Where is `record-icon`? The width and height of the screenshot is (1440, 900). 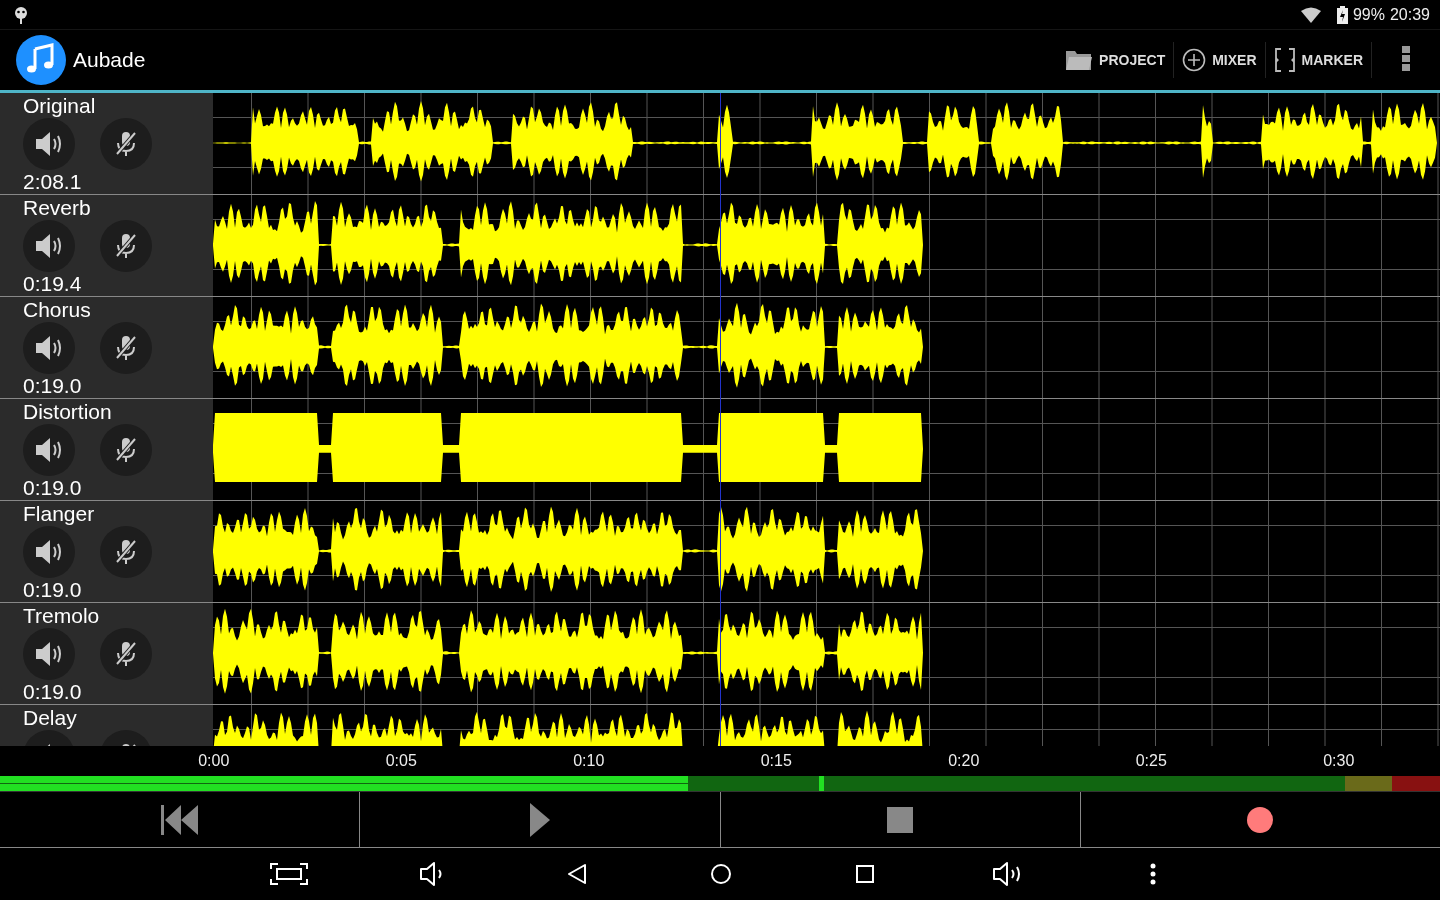
record-icon is located at coordinates (1260, 819).